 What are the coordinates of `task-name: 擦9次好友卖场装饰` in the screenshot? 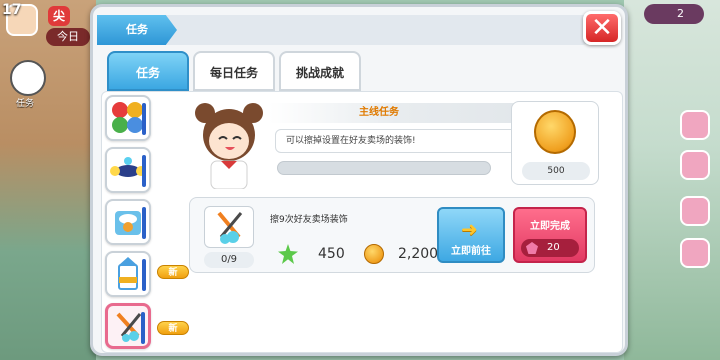 It's located at (309, 220).